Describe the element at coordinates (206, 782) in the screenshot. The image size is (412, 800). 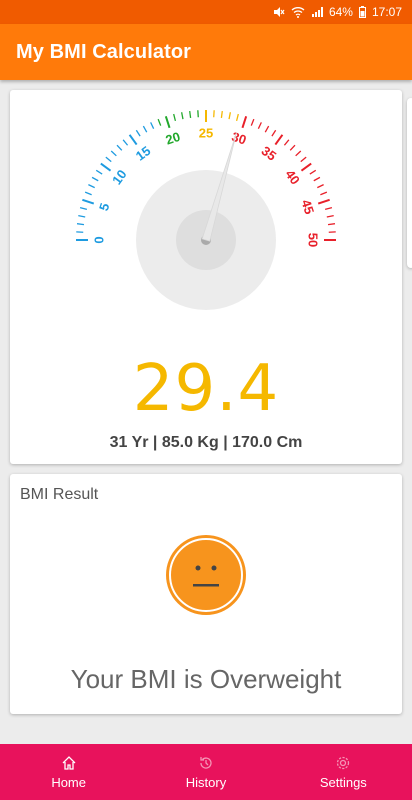
I see `nav-history-label: History` at that location.